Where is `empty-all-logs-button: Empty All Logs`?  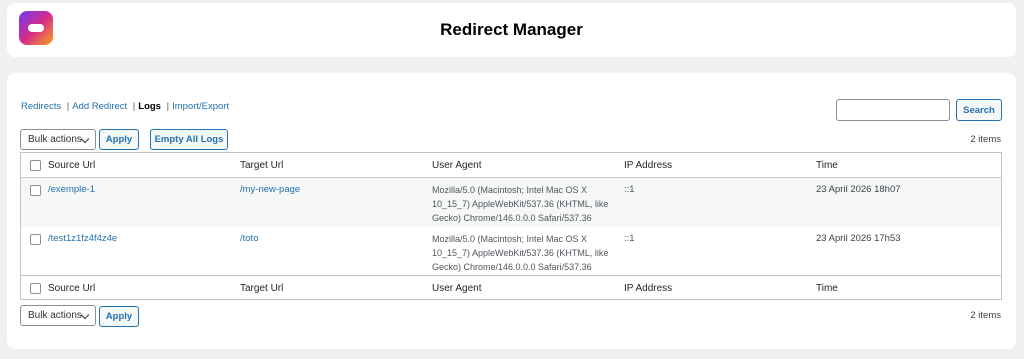
empty-all-logs-button: Empty All Logs is located at coordinates (189, 139).